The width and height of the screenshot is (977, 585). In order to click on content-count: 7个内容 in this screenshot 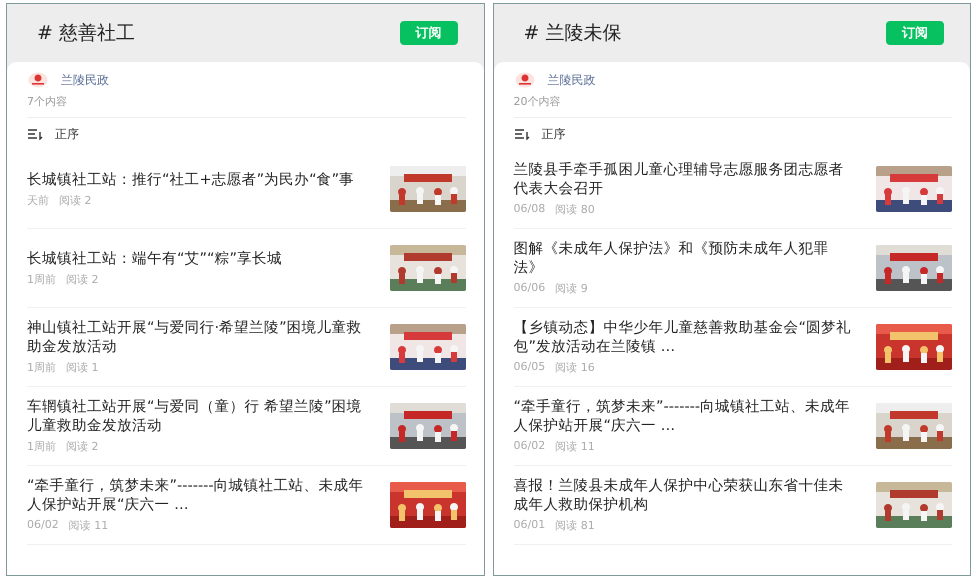, I will do `click(47, 101)`.